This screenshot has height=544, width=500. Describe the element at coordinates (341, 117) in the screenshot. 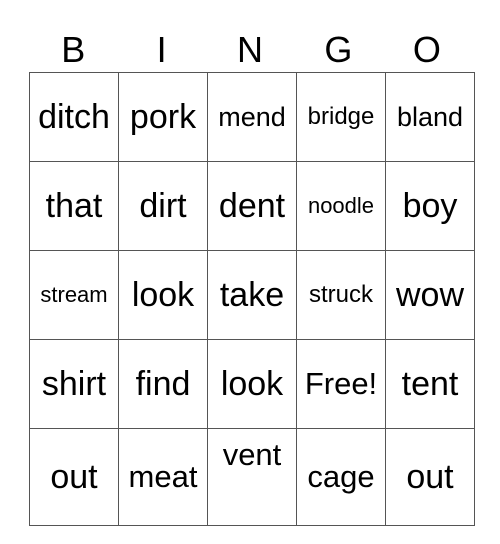

I see `card-cell: bridge` at that location.